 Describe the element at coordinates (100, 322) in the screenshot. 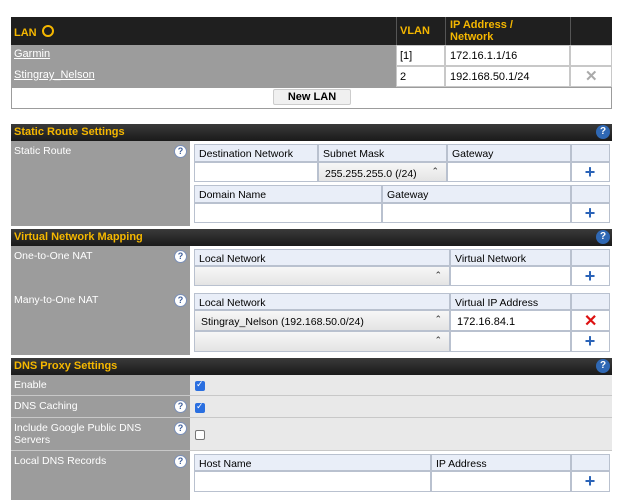

I see `many-to-one-label: Many-to-One NAT` at that location.